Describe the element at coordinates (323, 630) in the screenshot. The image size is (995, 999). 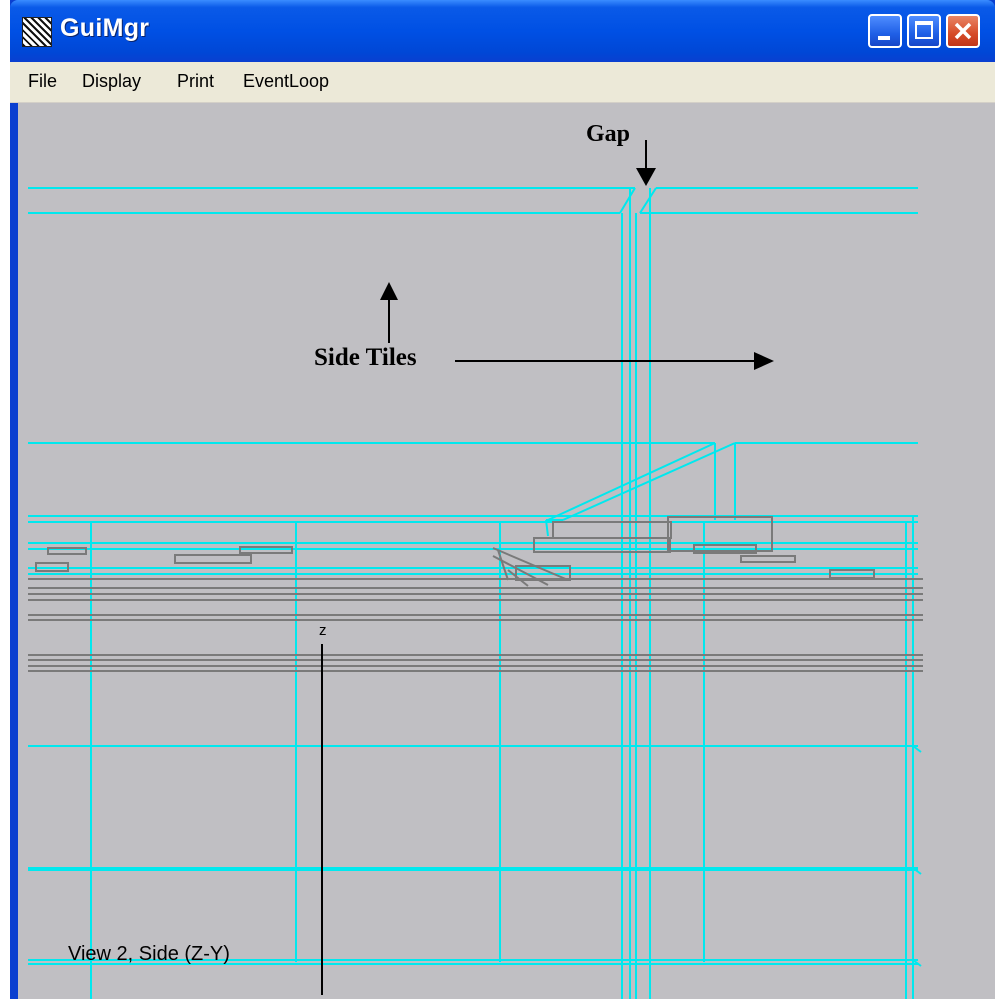
I see `z-axis-label: z` at that location.